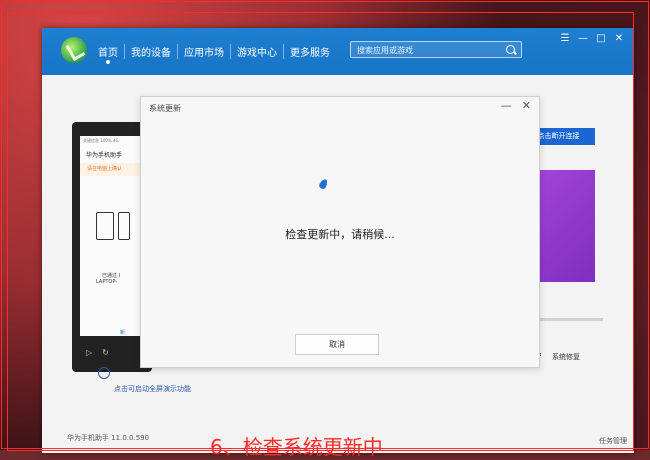 Image resolution: width=650 pixels, height=460 pixels. I want to click on dialog-close-icon: ✕, so click(526, 105).